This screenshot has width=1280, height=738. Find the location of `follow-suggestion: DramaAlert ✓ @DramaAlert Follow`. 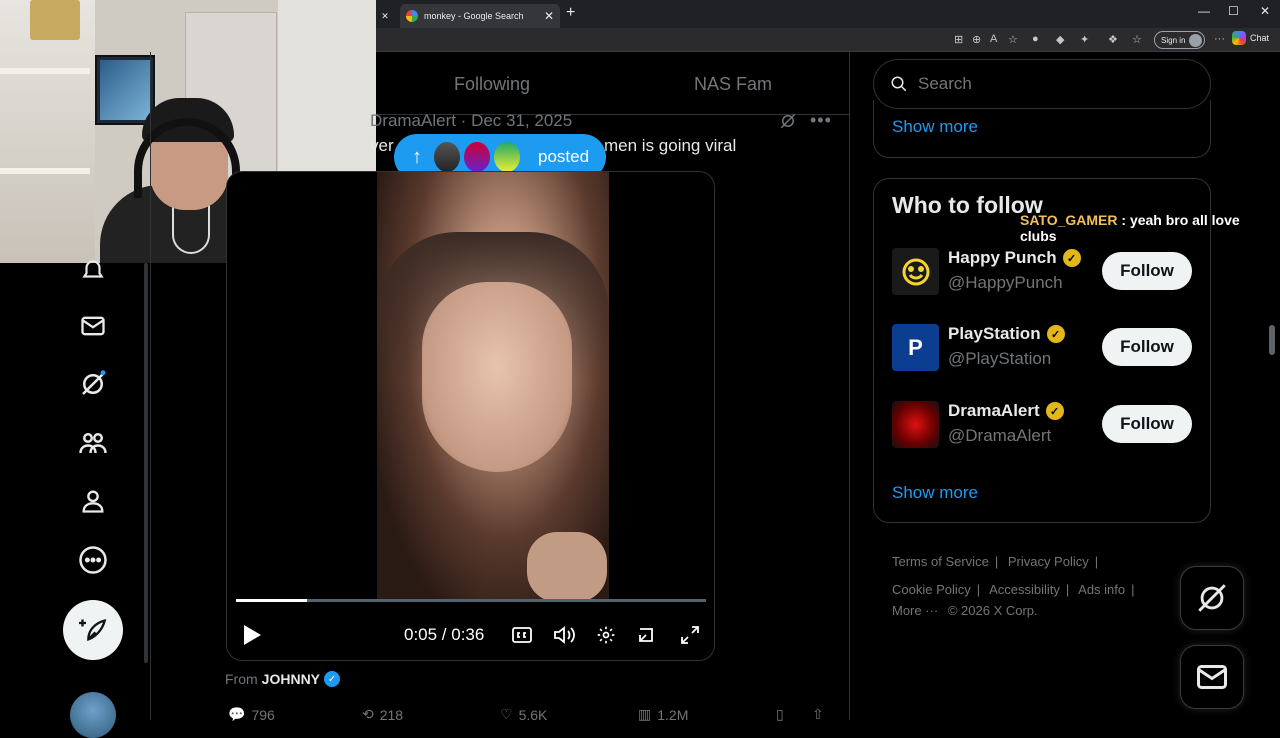

follow-suggestion: DramaAlert ✓ @DramaAlert Follow is located at coordinates (1042, 425).